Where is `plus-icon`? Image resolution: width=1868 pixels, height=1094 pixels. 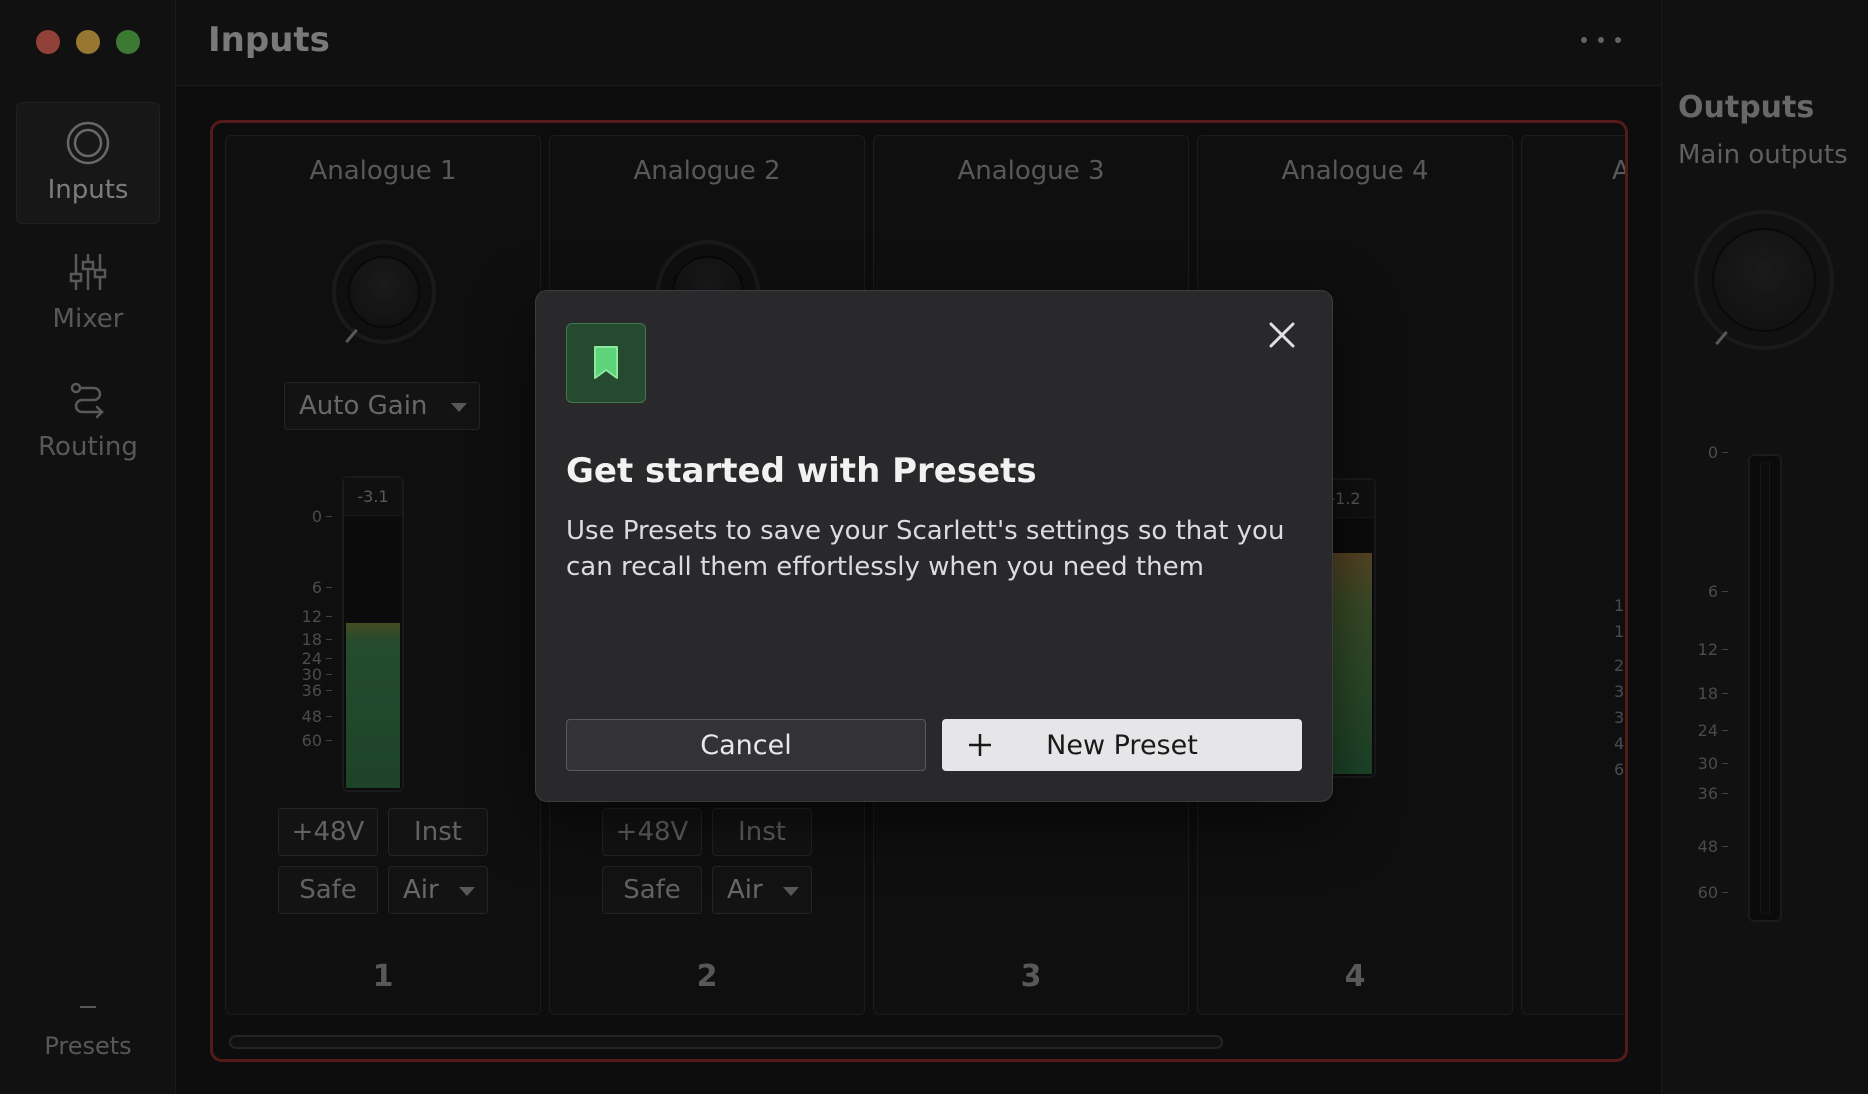
plus-icon is located at coordinates (980, 745).